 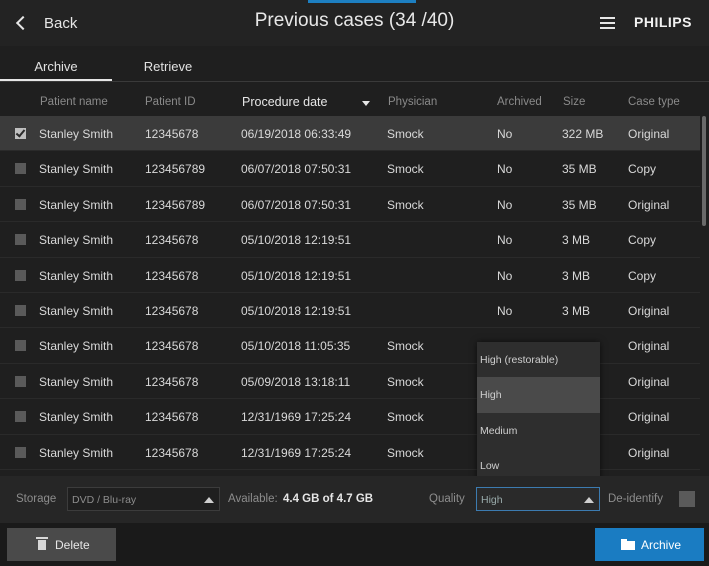 What do you see at coordinates (519, 102) in the screenshot?
I see `column-header-archived: Archived` at bounding box center [519, 102].